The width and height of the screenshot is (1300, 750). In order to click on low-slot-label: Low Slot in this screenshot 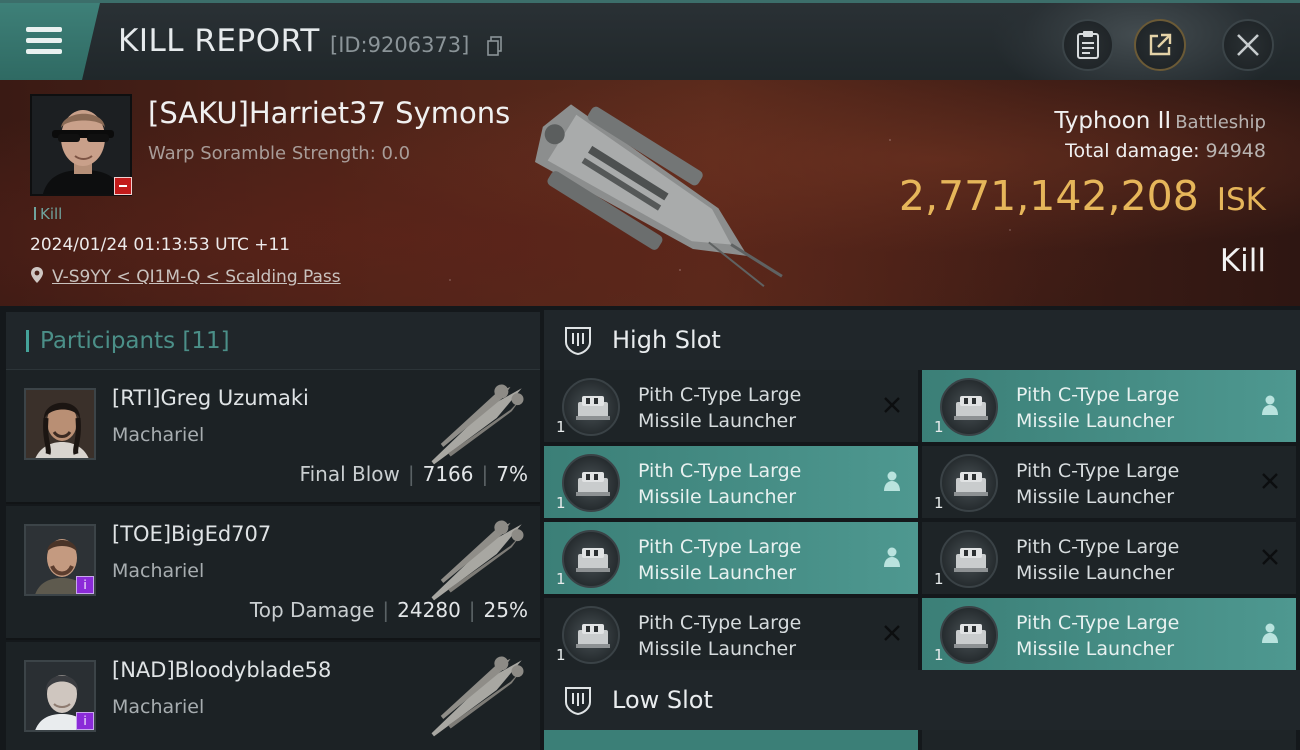, I will do `click(662, 700)`.